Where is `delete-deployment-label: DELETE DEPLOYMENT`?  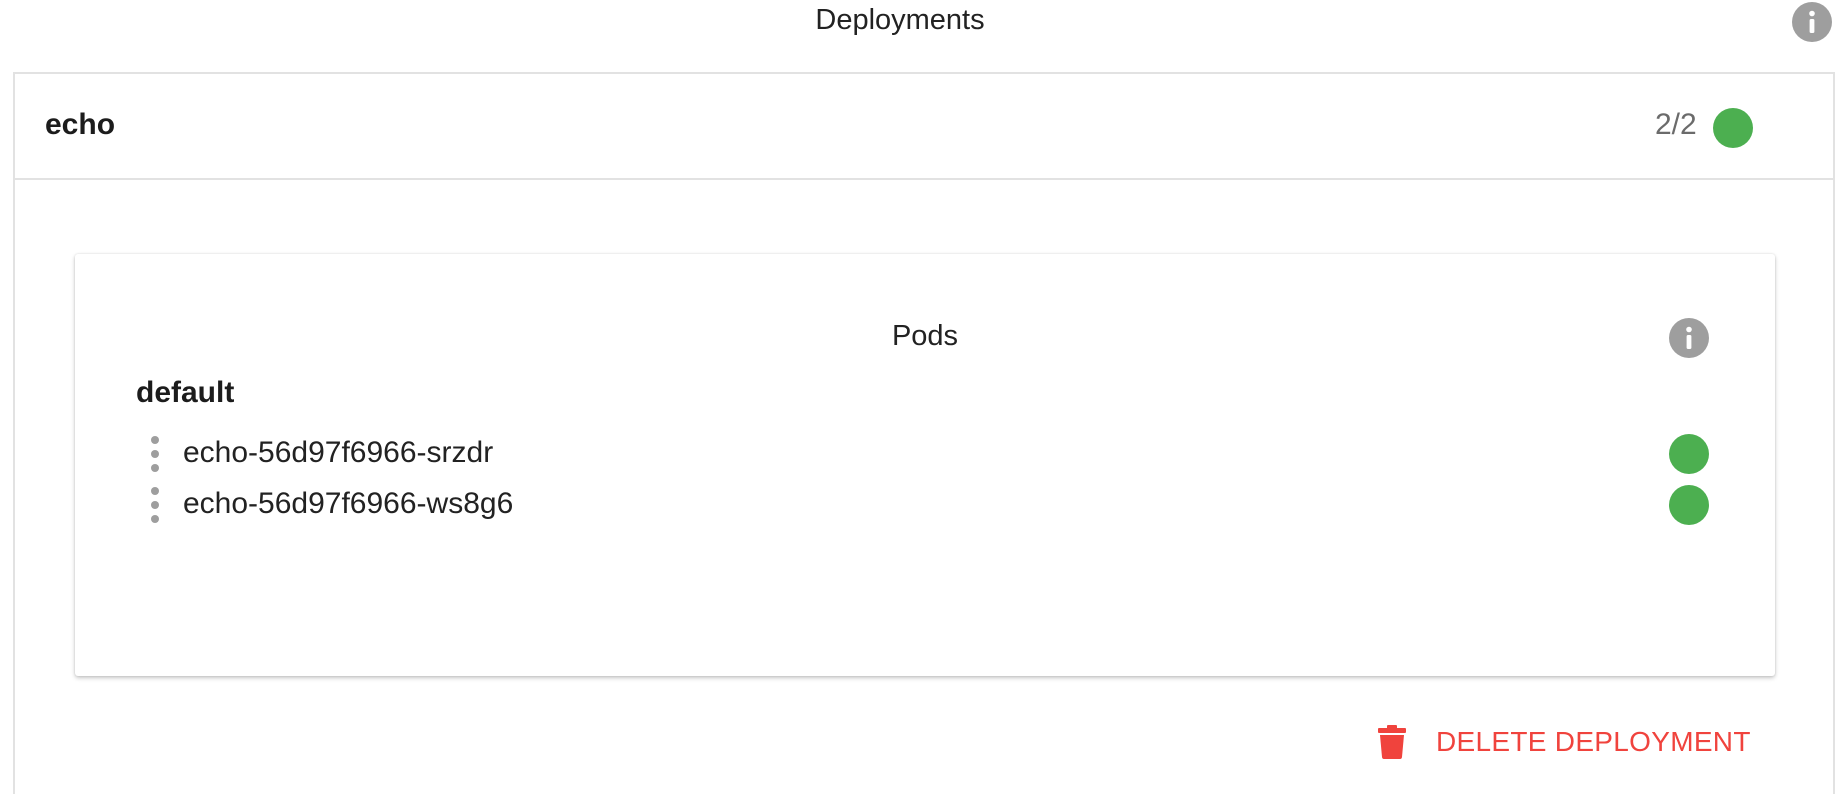 delete-deployment-label: DELETE DEPLOYMENT is located at coordinates (1593, 741).